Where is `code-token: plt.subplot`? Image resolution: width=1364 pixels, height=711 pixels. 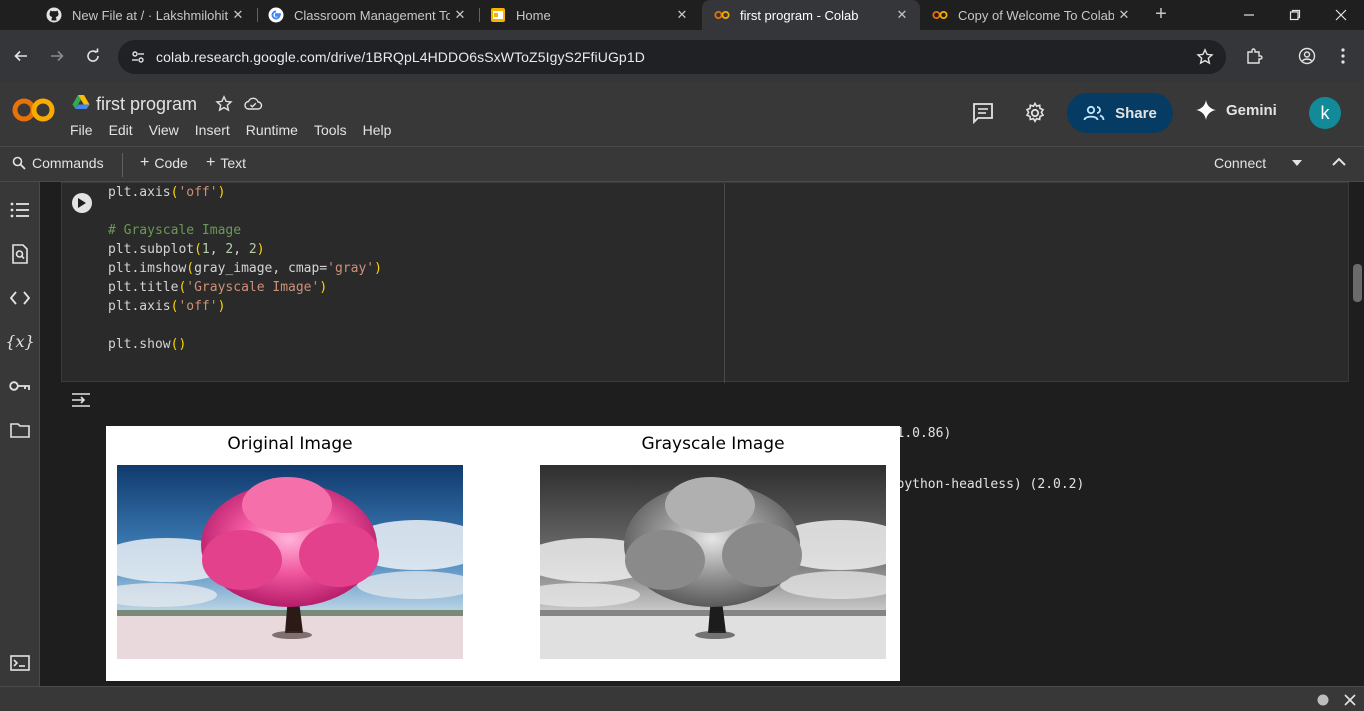 code-token: plt.subplot is located at coordinates (151, 249).